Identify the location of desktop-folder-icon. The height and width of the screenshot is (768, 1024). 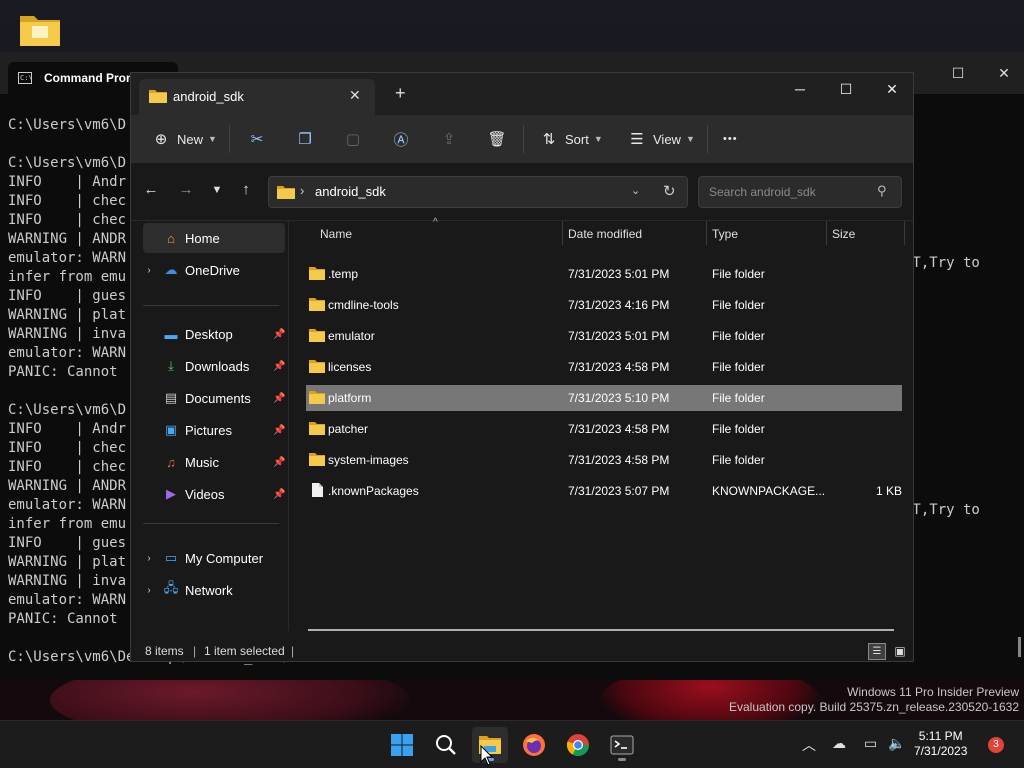
(40, 30).